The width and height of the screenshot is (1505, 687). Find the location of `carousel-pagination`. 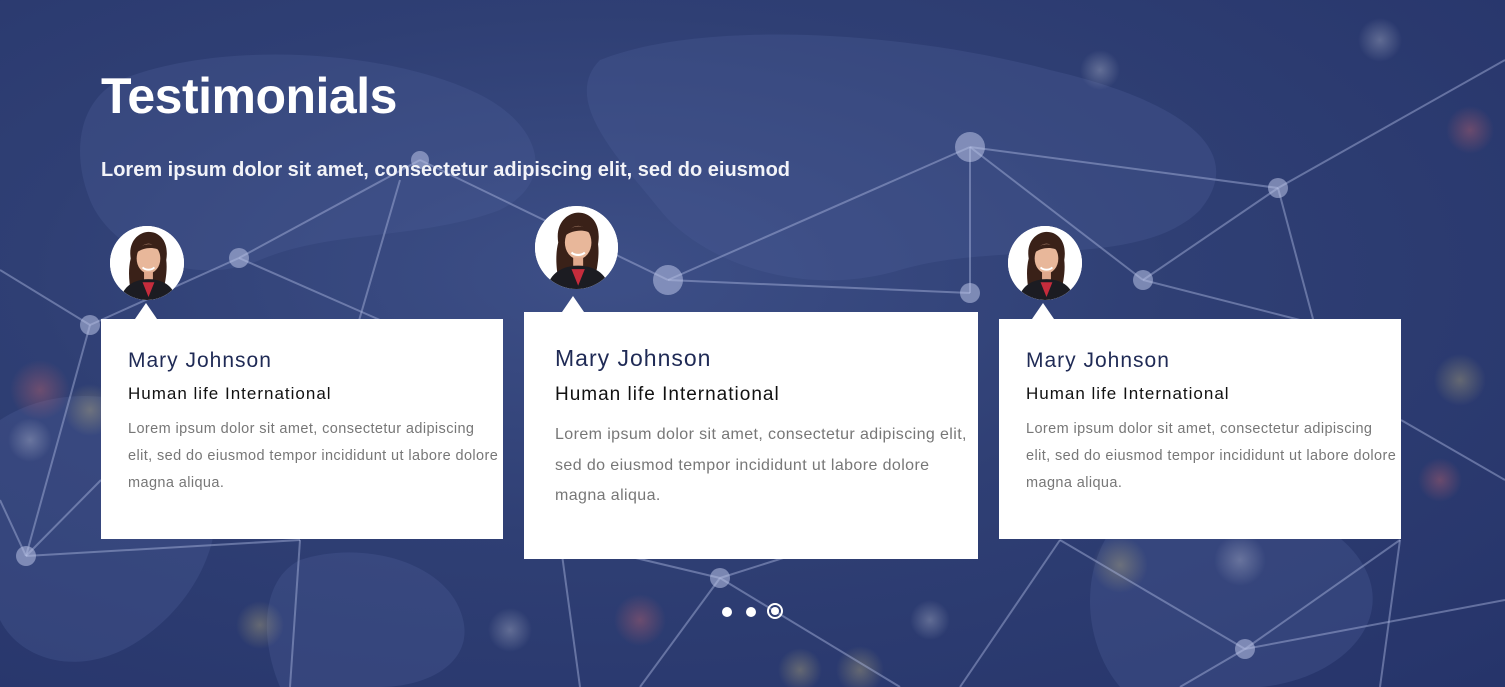

carousel-pagination is located at coordinates (754, 612).